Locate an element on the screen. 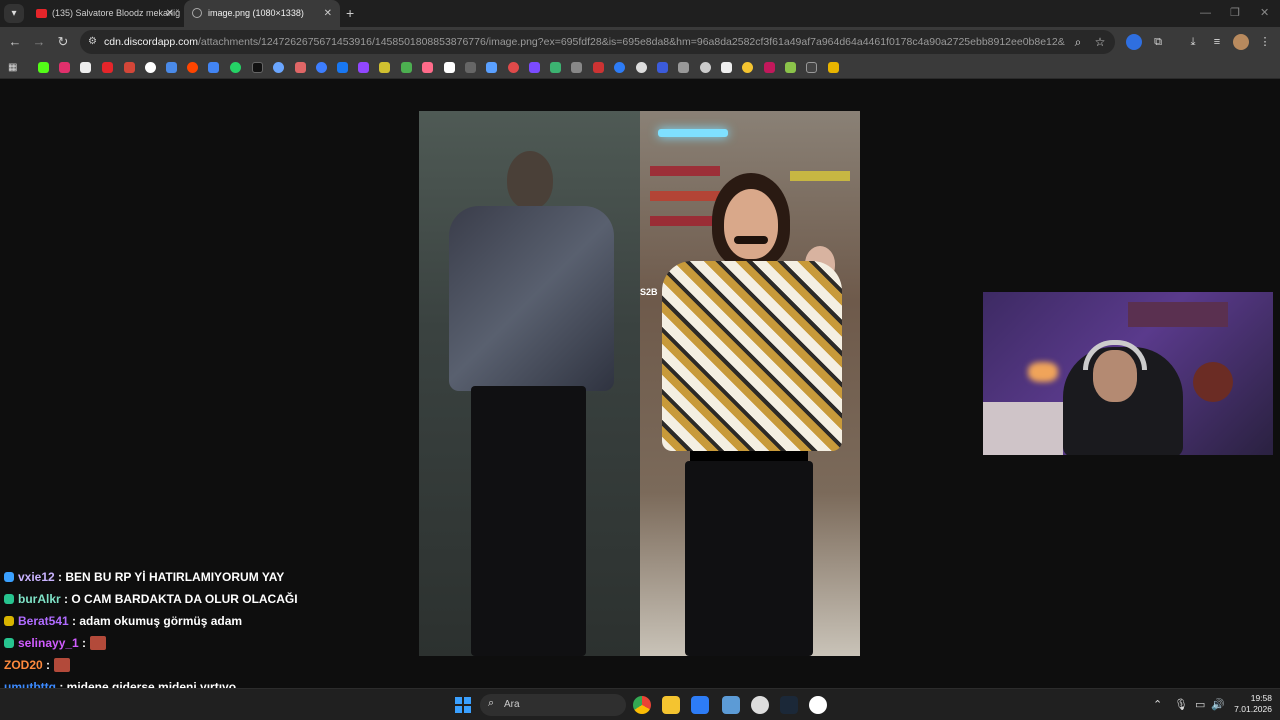 This screenshot has height=720, width=1280. menu-icon: ⋮ is located at coordinates (1265, 42).